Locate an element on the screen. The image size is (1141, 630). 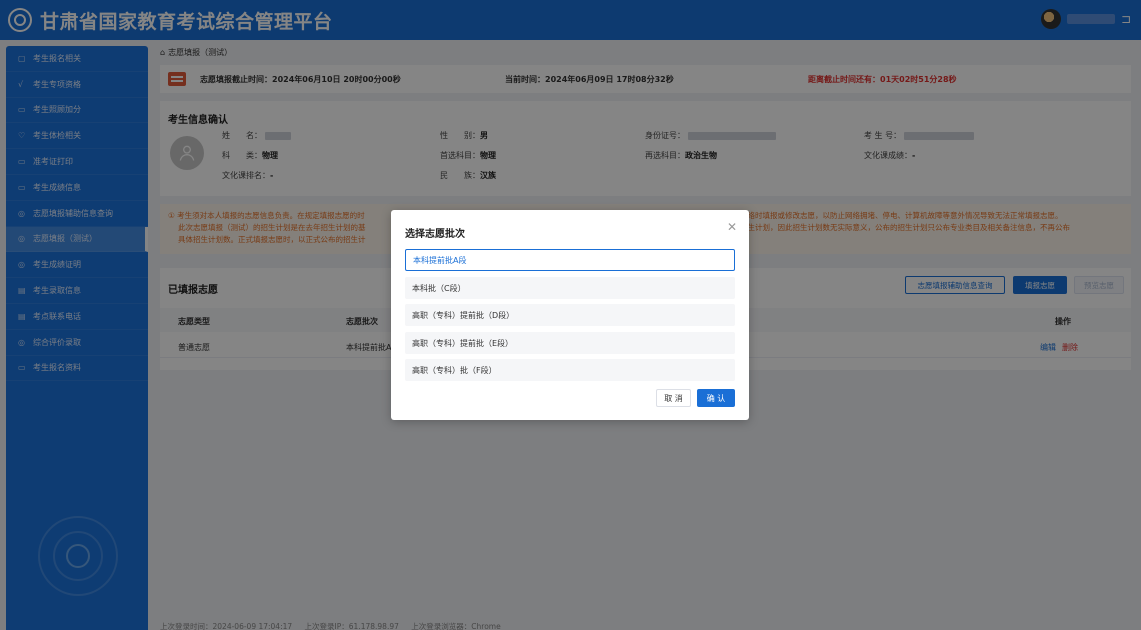
cancel-button: 取 消 is located at coordinates (673, 398).